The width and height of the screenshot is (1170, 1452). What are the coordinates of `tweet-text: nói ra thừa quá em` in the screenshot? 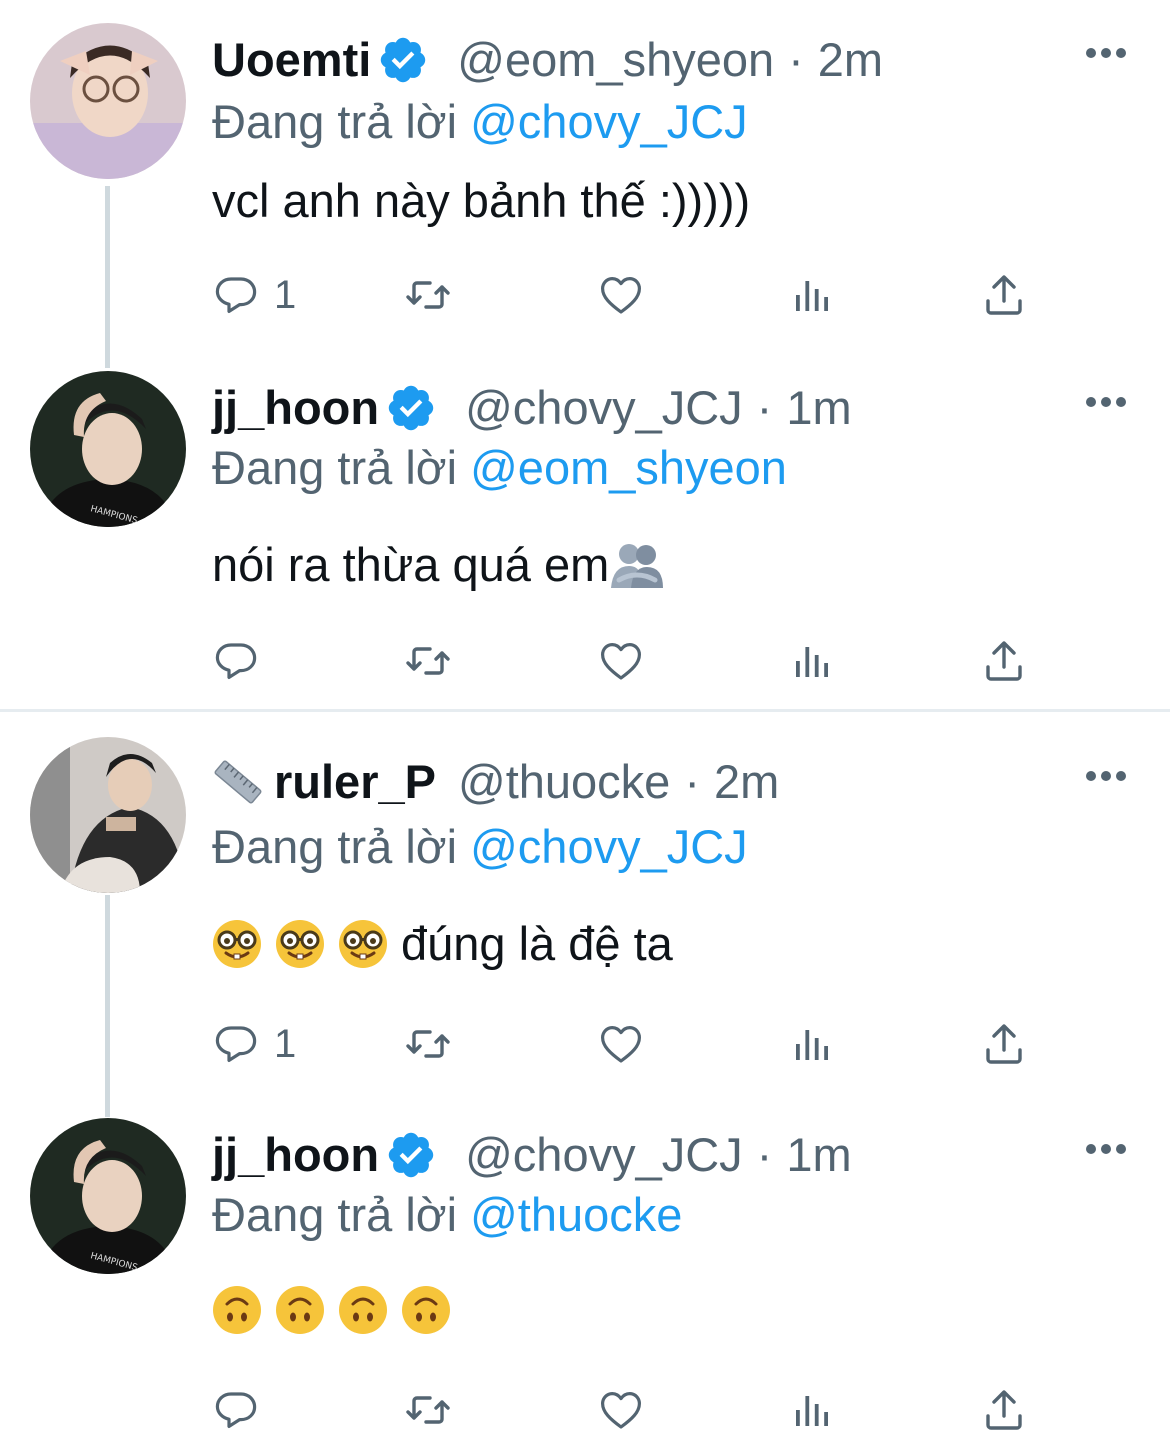 It's located at (438, 565).